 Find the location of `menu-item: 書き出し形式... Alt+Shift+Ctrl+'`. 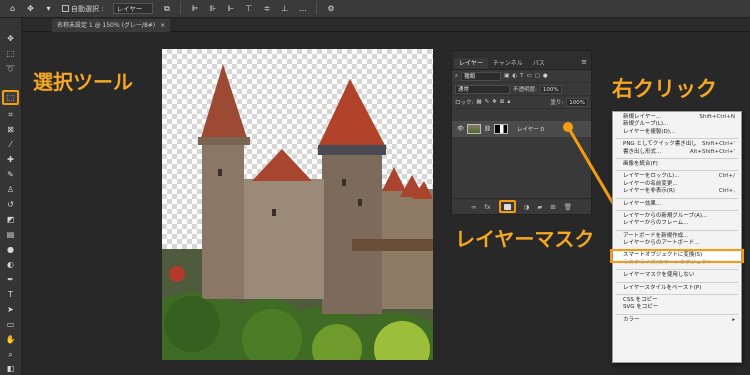

menu-item: 書き出し形式... Alt+Shift+Ctrl+' is located at coordinates (677, 152).